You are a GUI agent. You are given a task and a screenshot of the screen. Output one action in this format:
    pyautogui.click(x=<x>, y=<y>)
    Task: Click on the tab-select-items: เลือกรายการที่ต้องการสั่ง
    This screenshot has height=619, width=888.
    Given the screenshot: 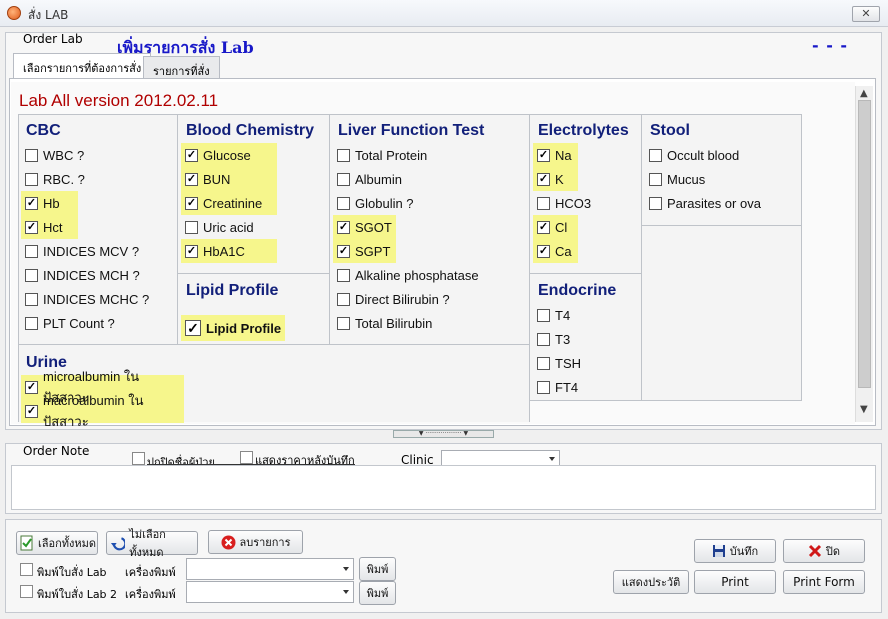 What is the action you would take?
    pyautogui.click(x=82, y=66)
    